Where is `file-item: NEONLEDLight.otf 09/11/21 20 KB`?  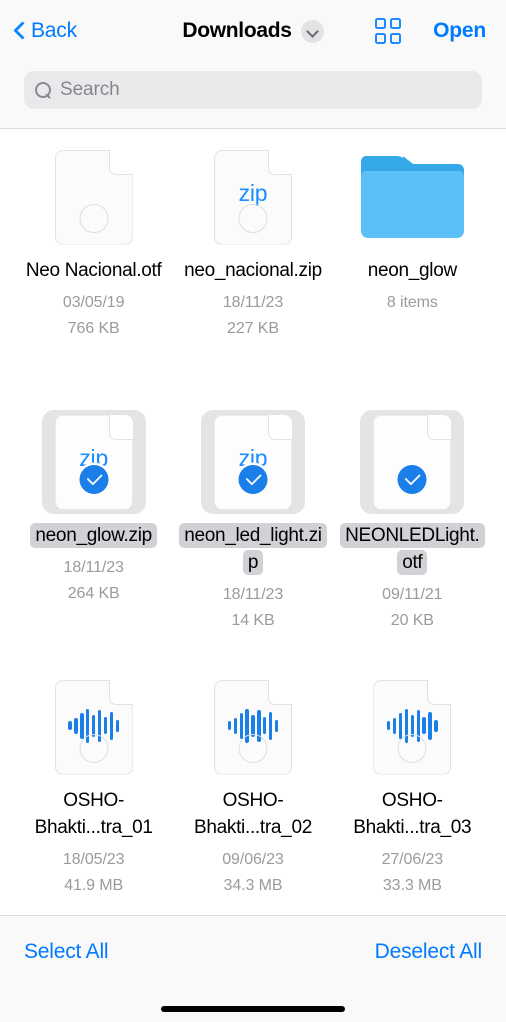 file-item: NEONLEDLight.otf 09/11/21 20 KB is located at coordinates (412, 534).